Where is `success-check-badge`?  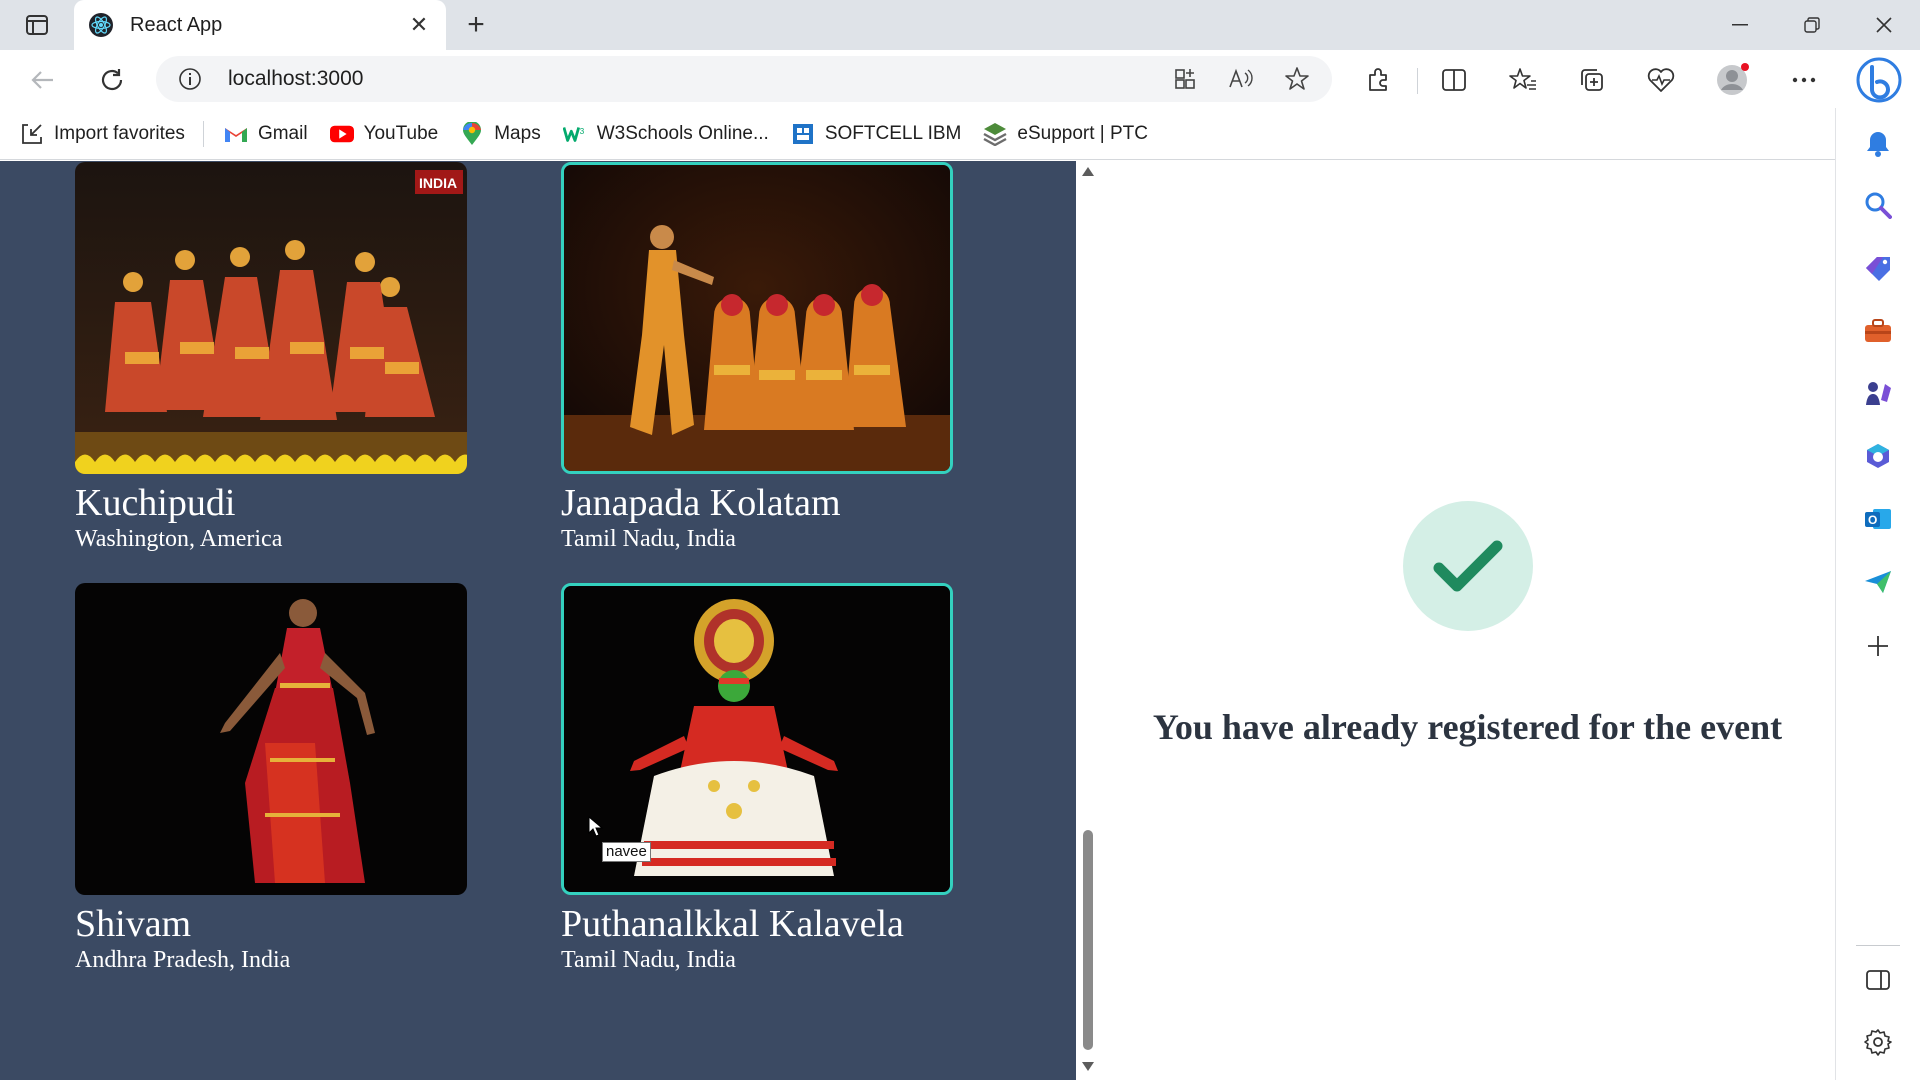
success-check-badge is located at coordinates (1468, 566).